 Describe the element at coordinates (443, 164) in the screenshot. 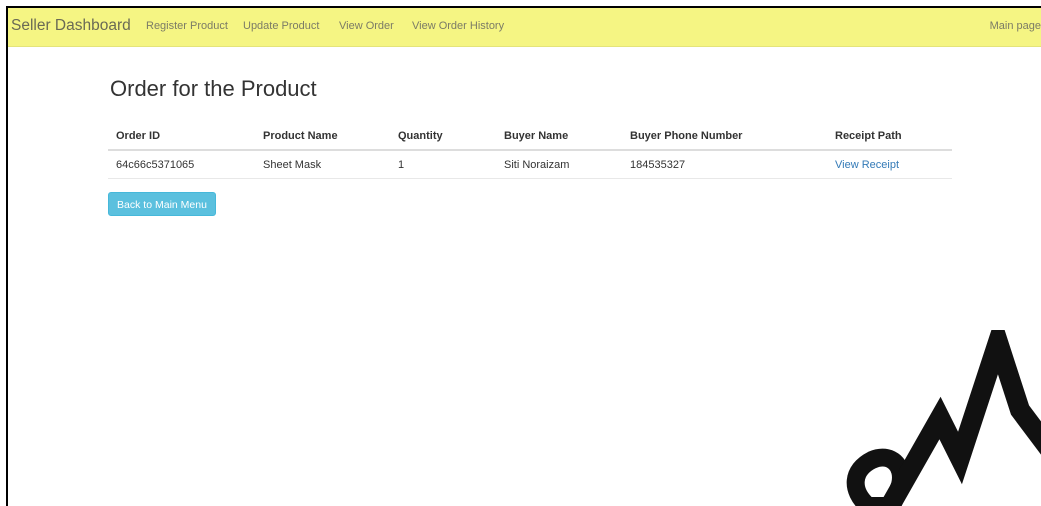

I see `cell-quantity: 1` at that location.